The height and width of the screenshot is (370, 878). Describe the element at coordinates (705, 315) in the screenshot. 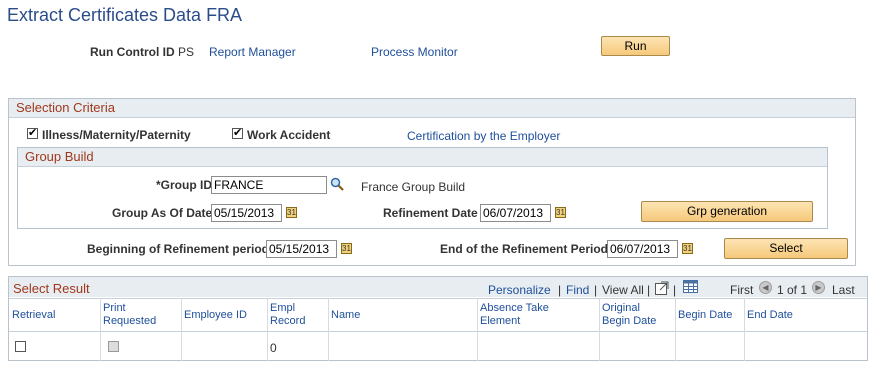

I see `column-begin-date: Begin Date` at that location.